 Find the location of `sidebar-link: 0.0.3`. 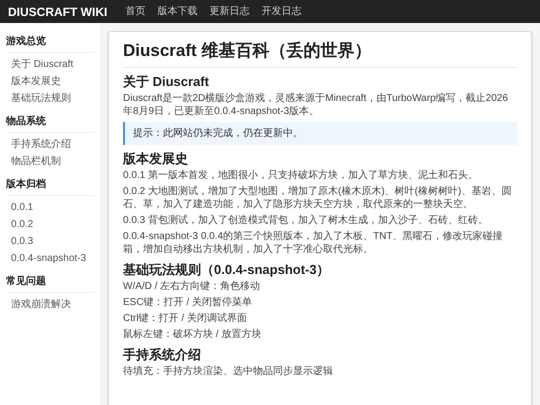

sidebar-link: 0.0.3 is located at coordinates (50, 241).